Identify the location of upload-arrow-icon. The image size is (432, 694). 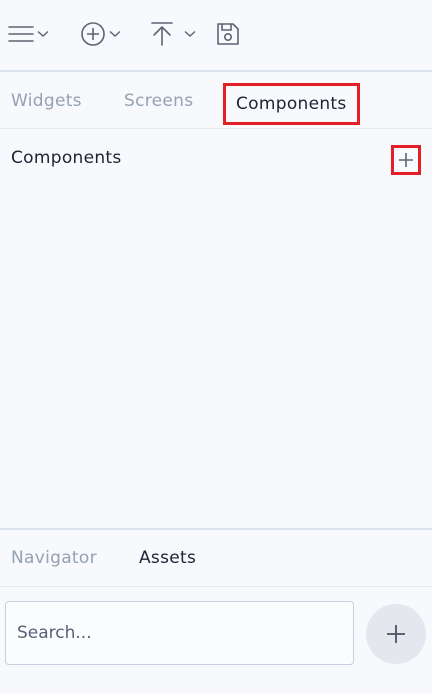
(162, 34).